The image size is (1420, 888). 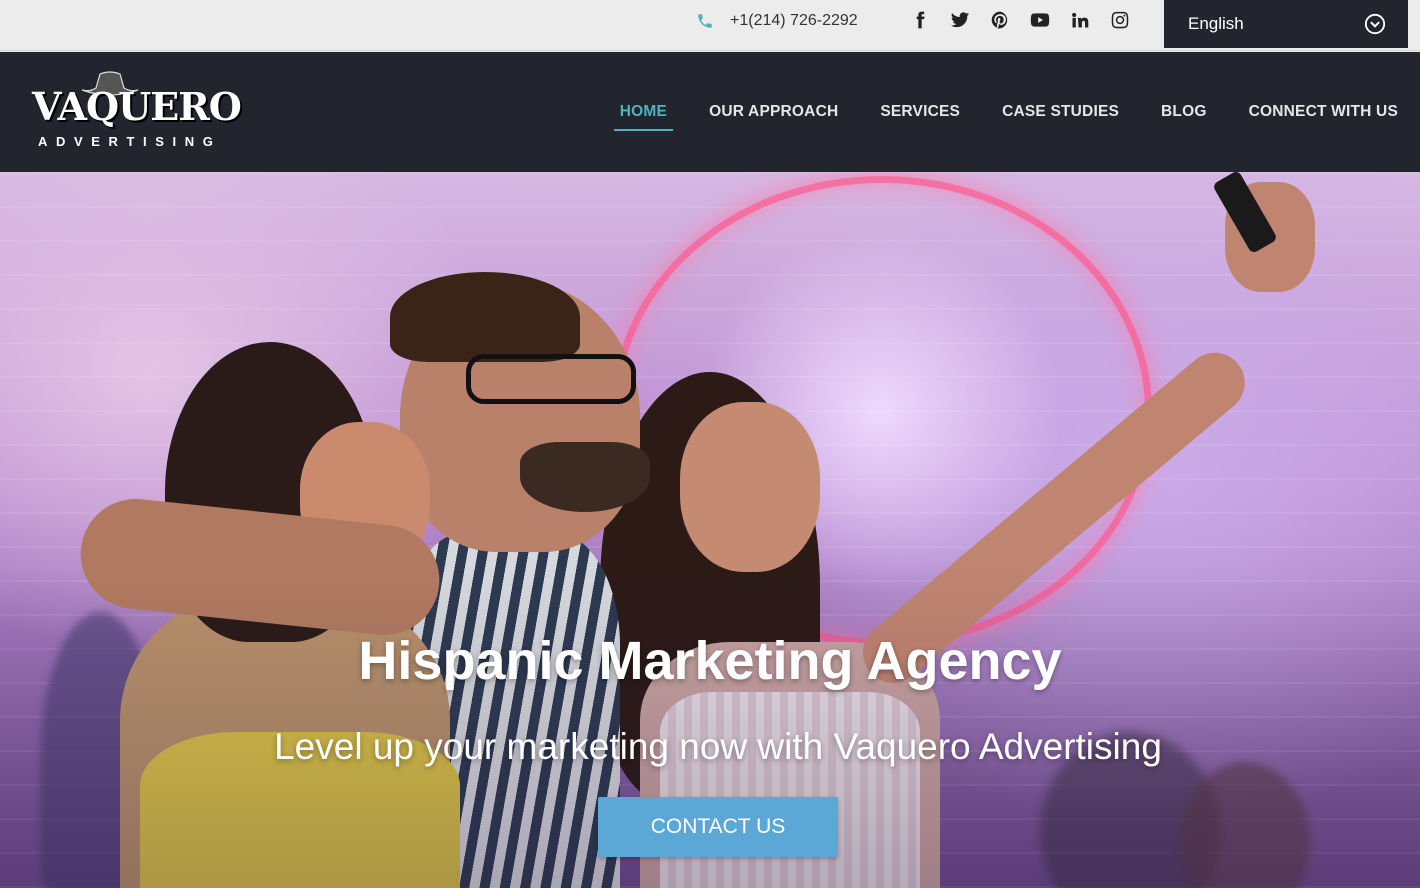 What do you see at coordinates (1080, 20) in the screenshot?
I see `linkedin-icon` at bounding box center [1080, 20].